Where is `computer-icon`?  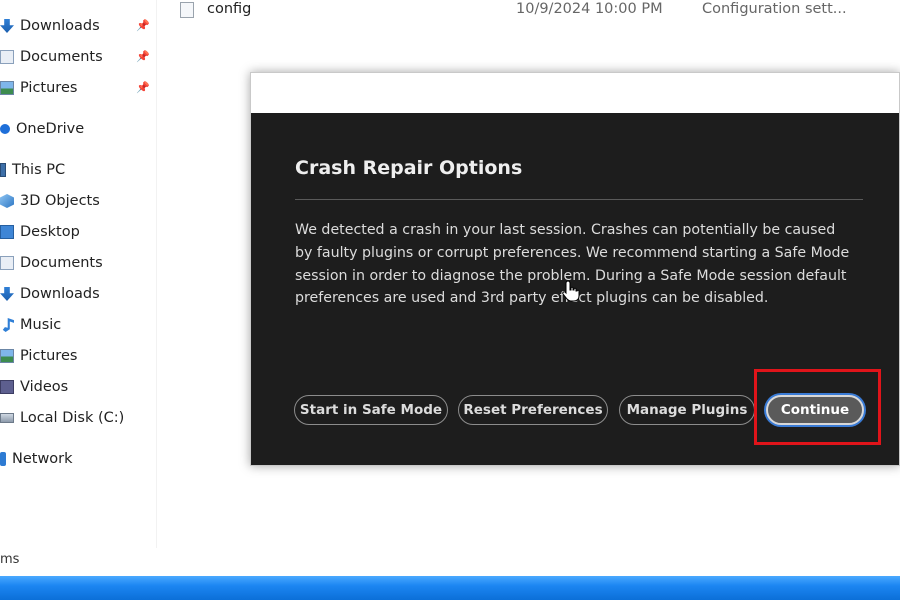 computer-icon is located at coordinates (3, 170).